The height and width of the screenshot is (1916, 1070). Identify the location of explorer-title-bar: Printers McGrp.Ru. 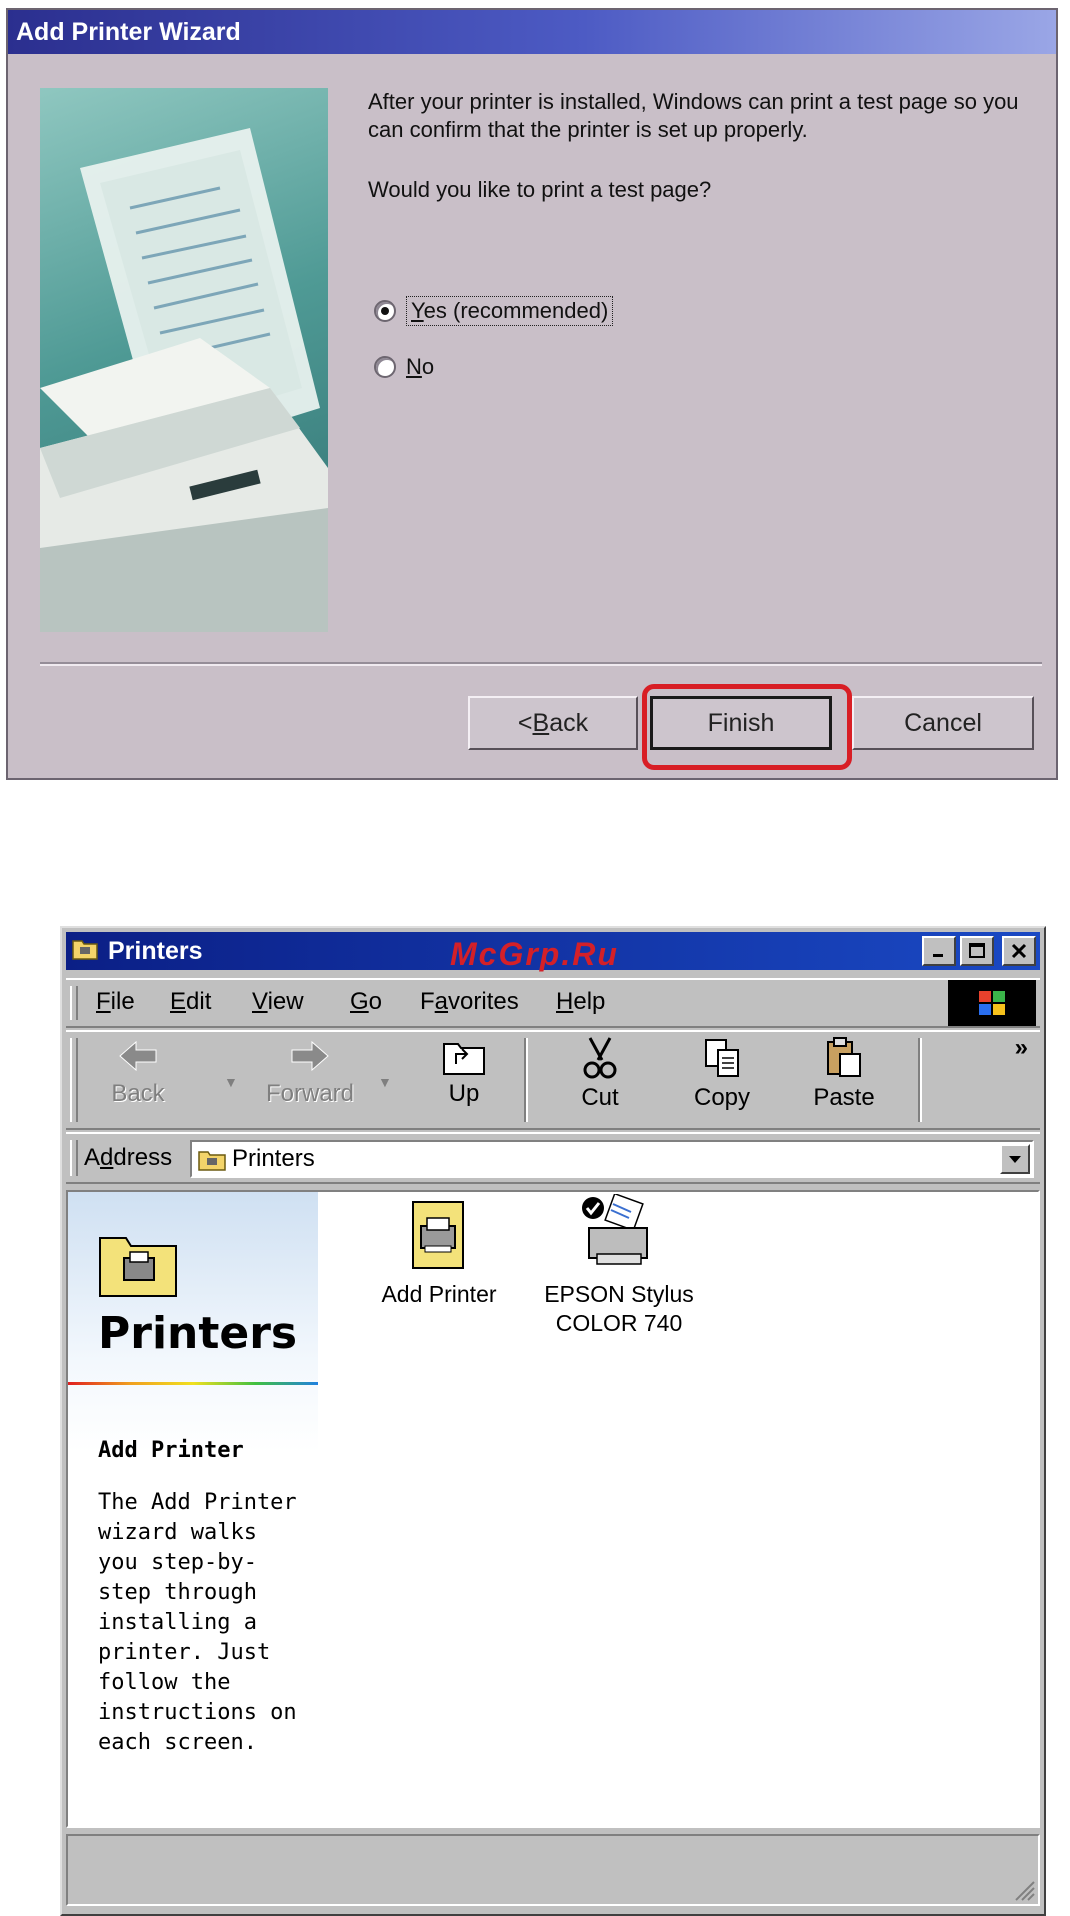
(553, 952).